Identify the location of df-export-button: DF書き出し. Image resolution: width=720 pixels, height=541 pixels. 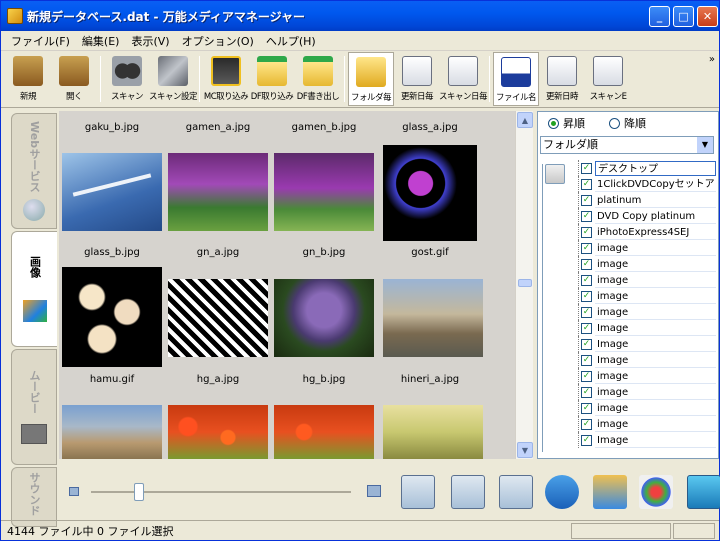
(318, 79).